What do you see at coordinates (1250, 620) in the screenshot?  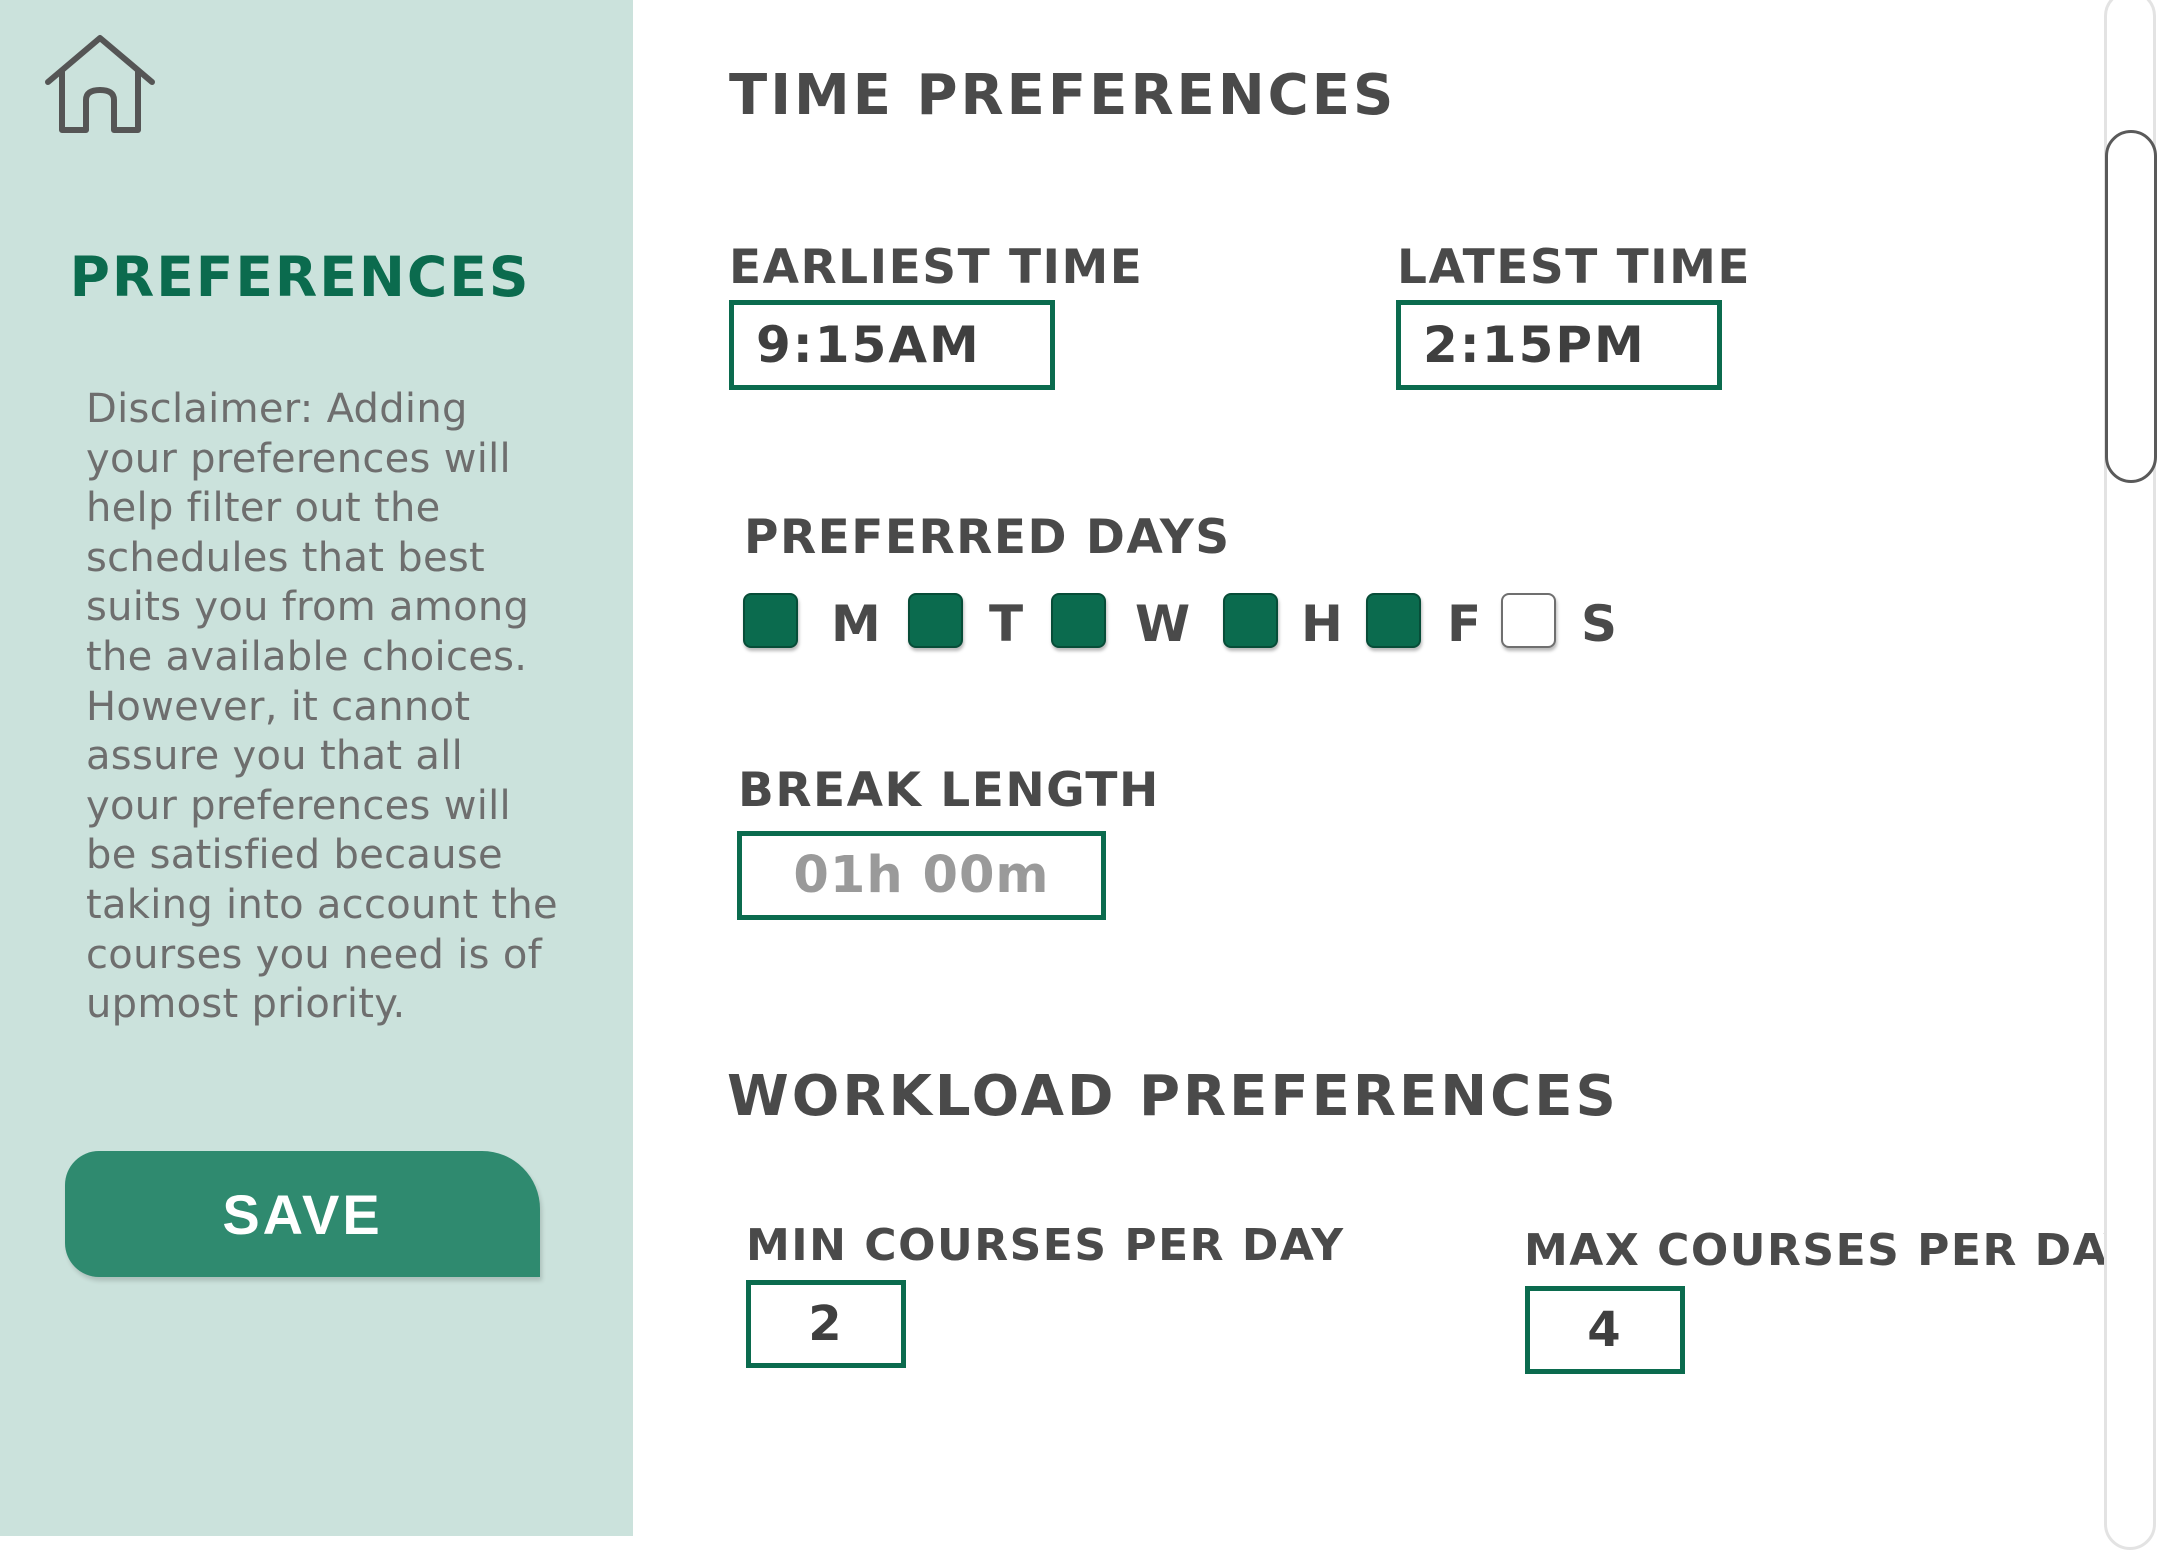 I see `day-checkbox-h` at bounding box center [1250, 620].